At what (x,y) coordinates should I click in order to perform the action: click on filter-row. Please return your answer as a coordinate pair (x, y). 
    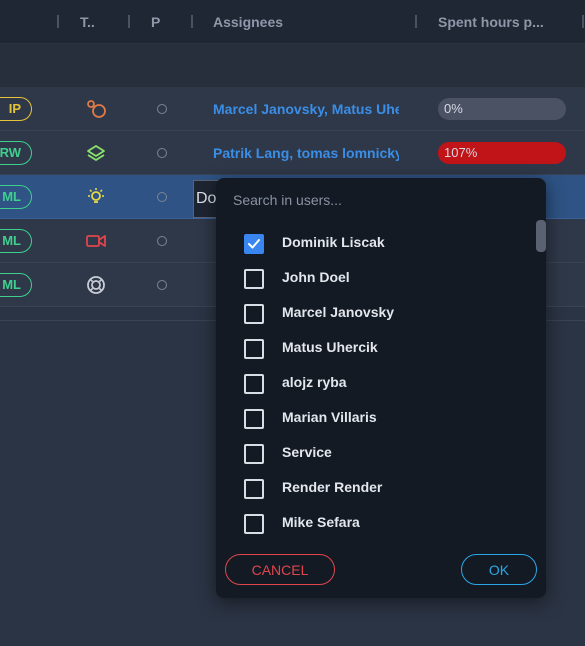
    Looking at the image, I should click on (292, 65).